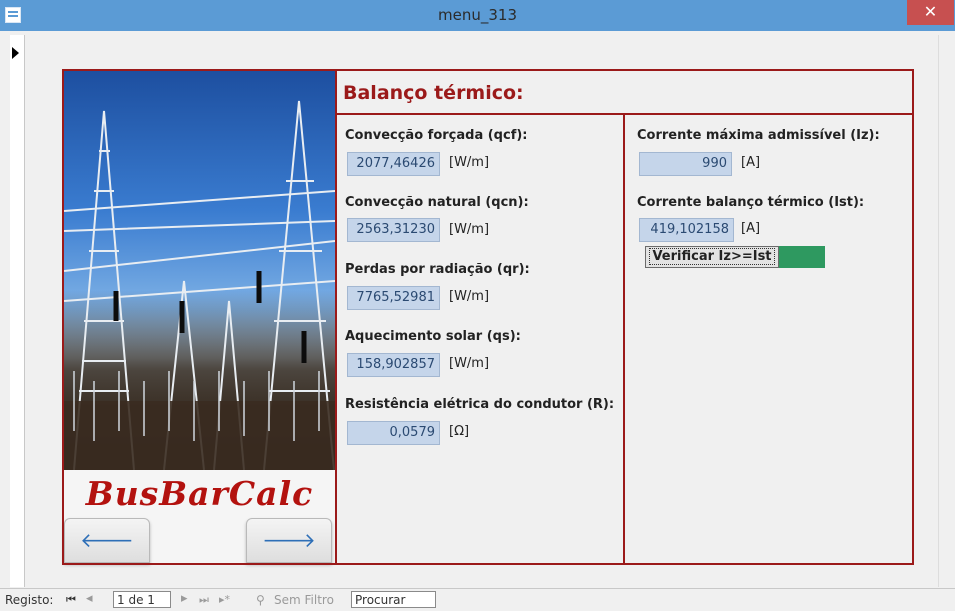  I want to click on search-input: Procurar, so click(393, 599).